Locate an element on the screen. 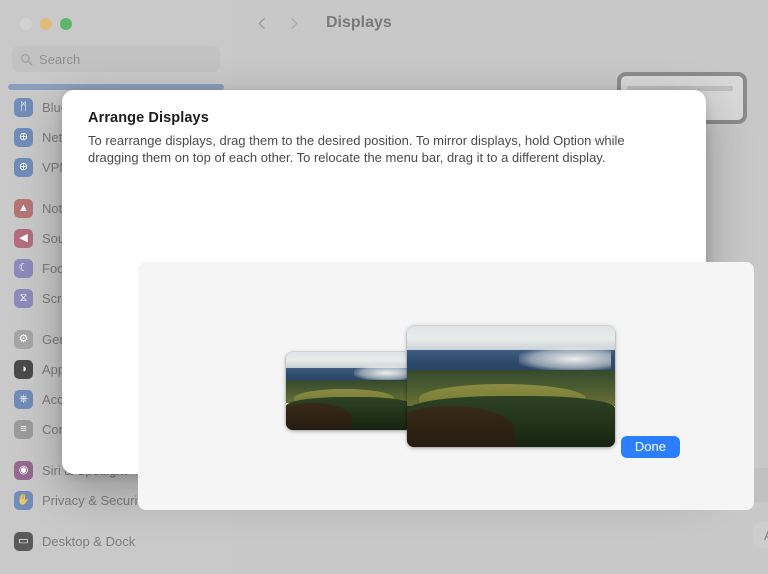  network-globe-icon: ⊕ is located at coordinates (23, 137).